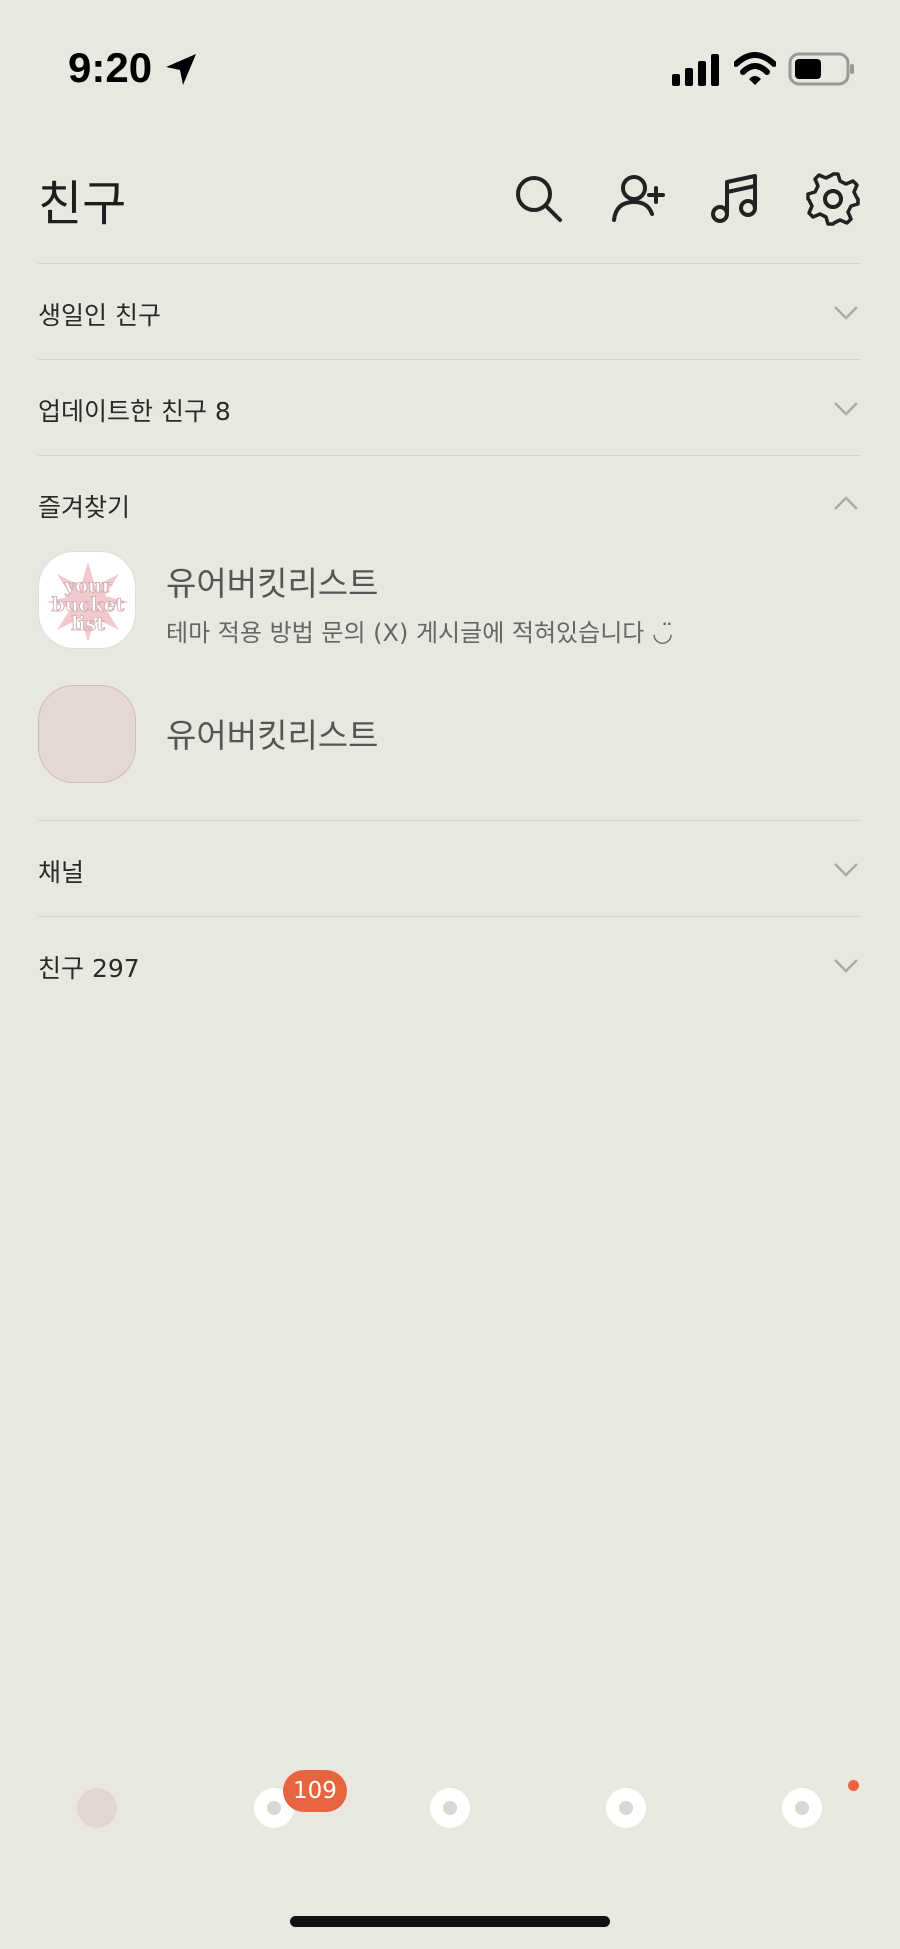 The image size is (900, 1949). What do you see at coordinates (87, 600) in the screenshot?
I see `avatar: your bucket list` at bounding box center [87, 600].